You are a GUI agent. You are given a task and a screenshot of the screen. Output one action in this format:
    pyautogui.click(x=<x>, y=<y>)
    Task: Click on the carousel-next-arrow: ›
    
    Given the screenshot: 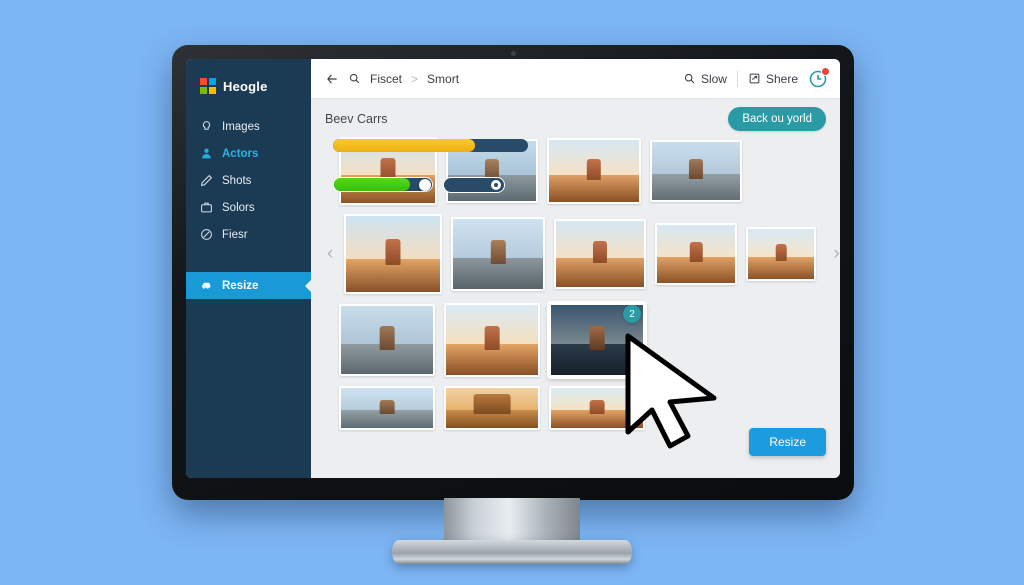 What is the action you would take?
    pyautogui.click(x=835, y=254)
    